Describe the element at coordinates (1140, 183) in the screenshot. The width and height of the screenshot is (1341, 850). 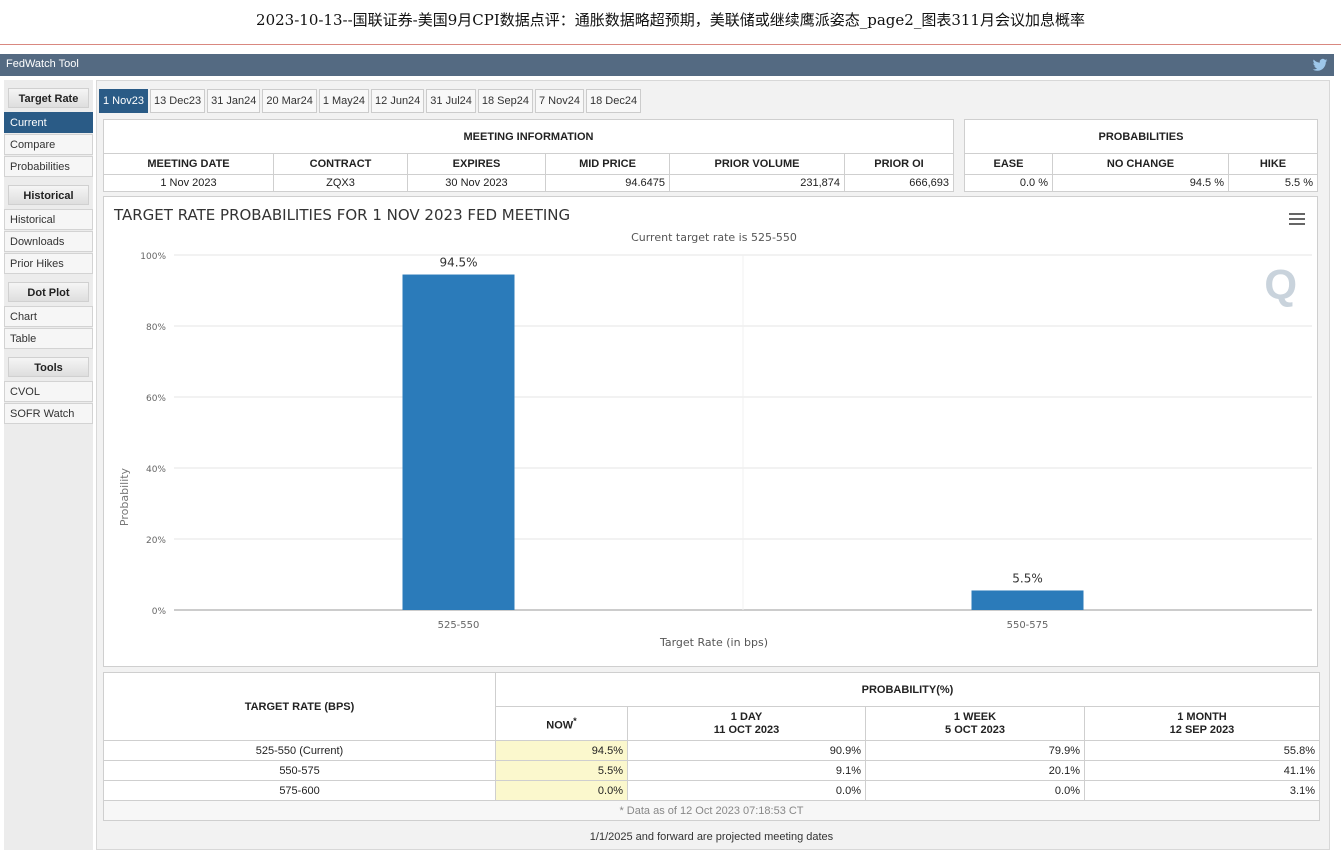
I see `no-change-value: 94.5 %` at that location.